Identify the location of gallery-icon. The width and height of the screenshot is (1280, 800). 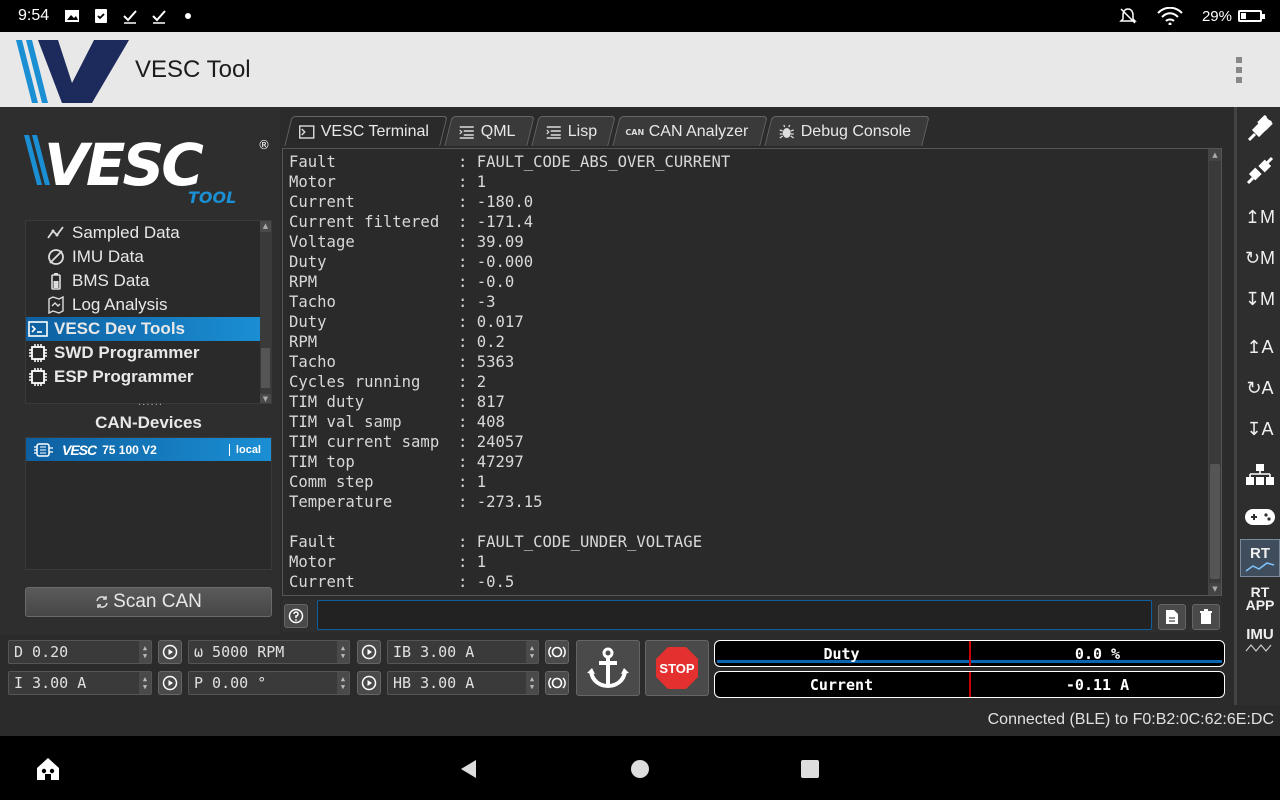
(72, 16).